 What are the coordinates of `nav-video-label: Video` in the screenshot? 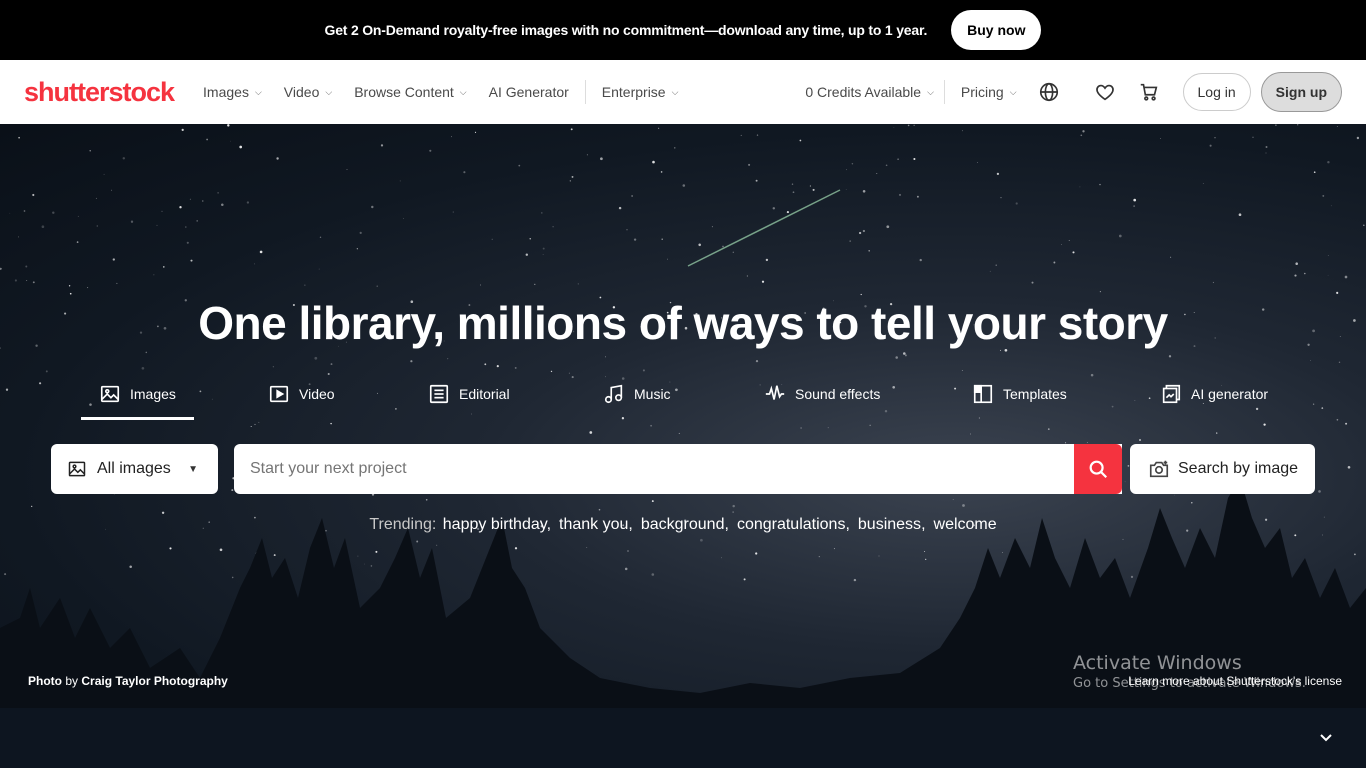 It's located at (301, 92).